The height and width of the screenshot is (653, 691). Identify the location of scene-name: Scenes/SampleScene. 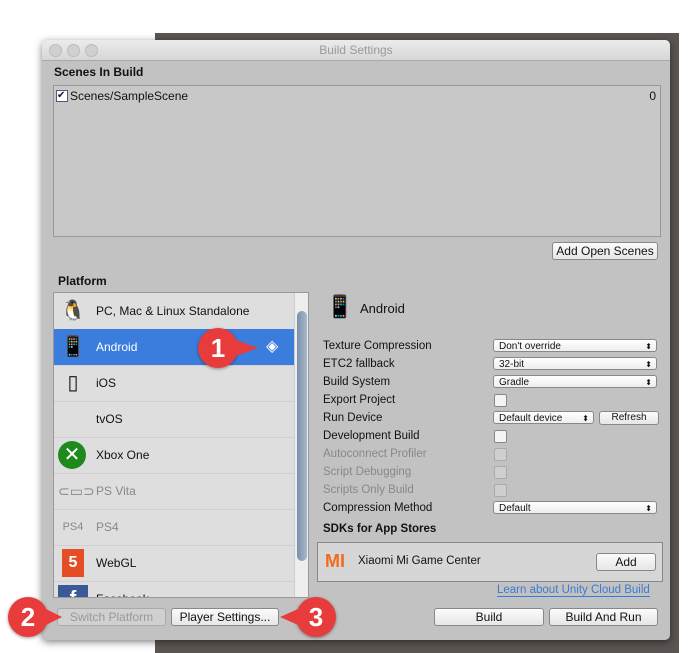
(129, 96).